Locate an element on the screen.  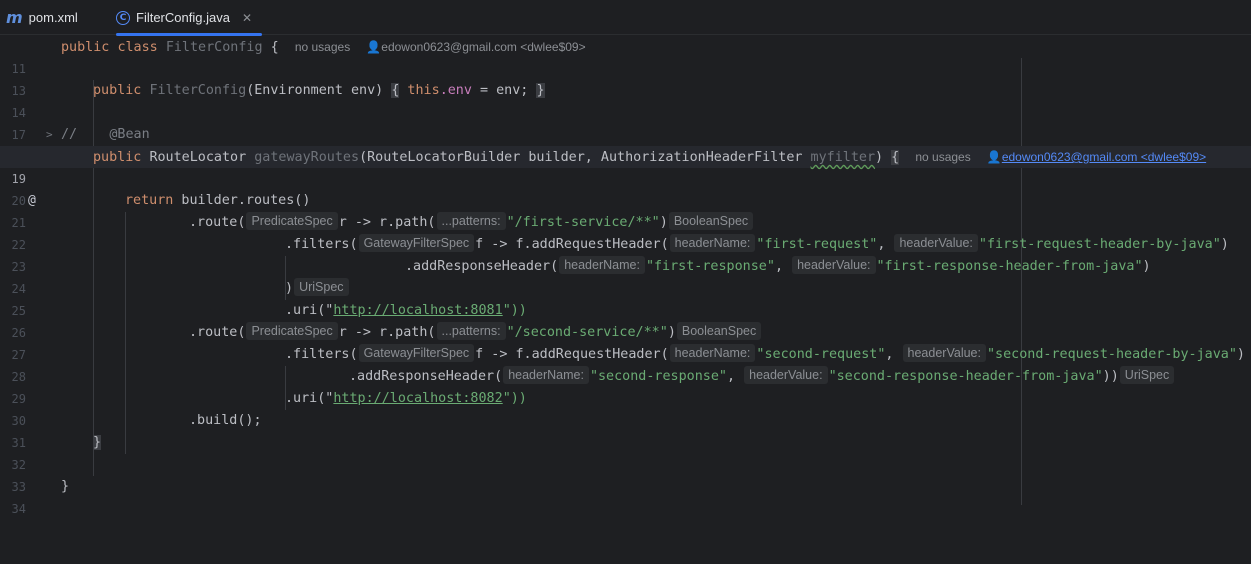
keyword: return is located at coordinates (149, 200).